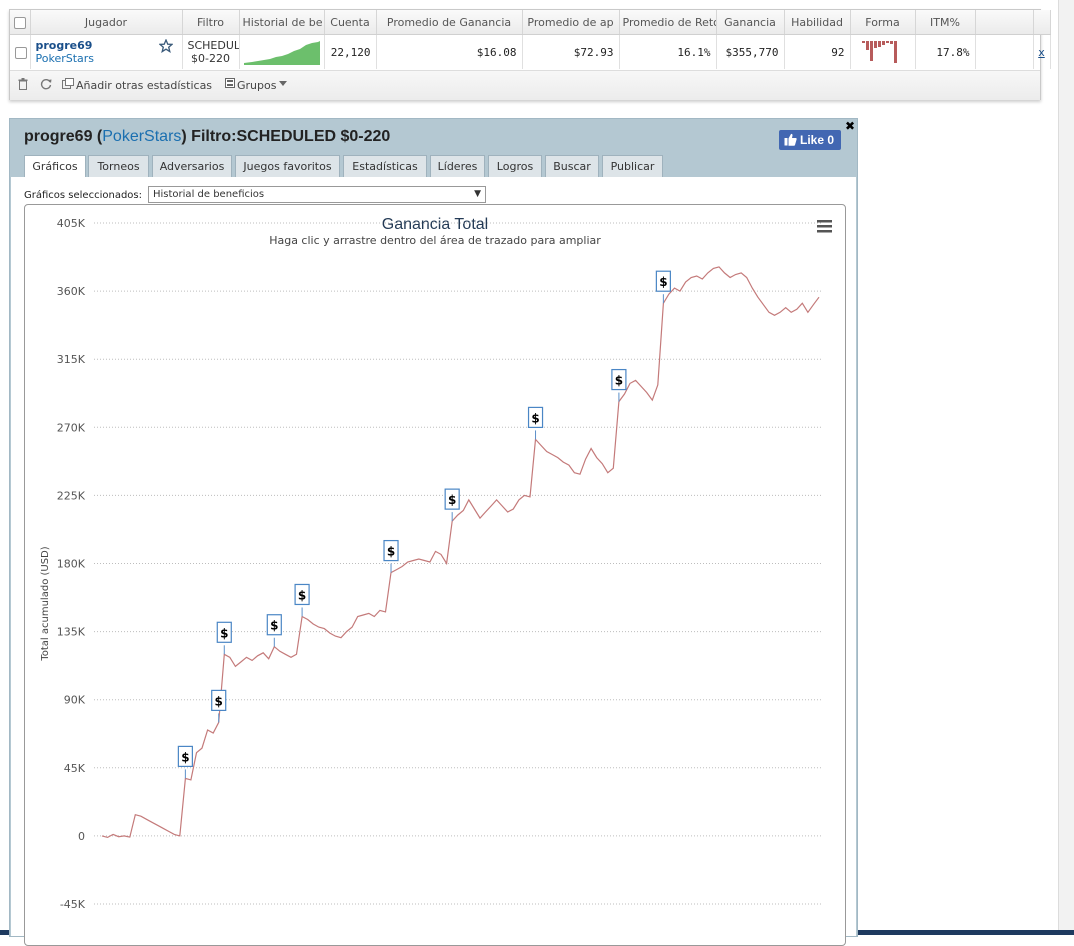  I want to click on header-profit: Ganancia, so click(750, 22).